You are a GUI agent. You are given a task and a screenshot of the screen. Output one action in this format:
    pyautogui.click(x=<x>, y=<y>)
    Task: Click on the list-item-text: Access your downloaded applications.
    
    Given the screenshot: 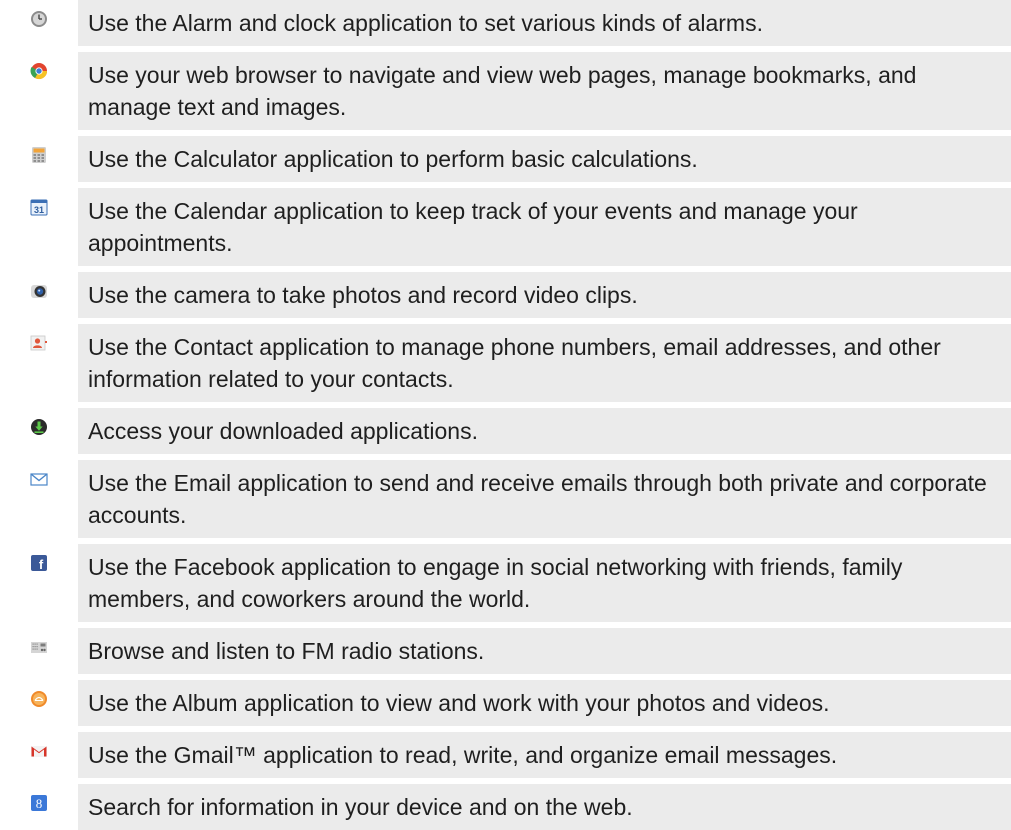 What is the action you would take?
    pyautogui.click(x=544, y=431)
    